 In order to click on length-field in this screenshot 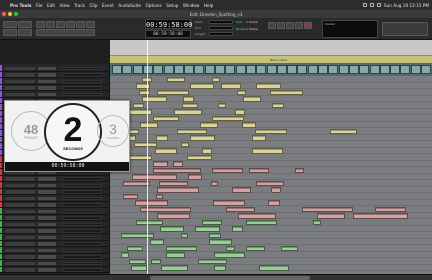, I will do `click(221, 34)`.